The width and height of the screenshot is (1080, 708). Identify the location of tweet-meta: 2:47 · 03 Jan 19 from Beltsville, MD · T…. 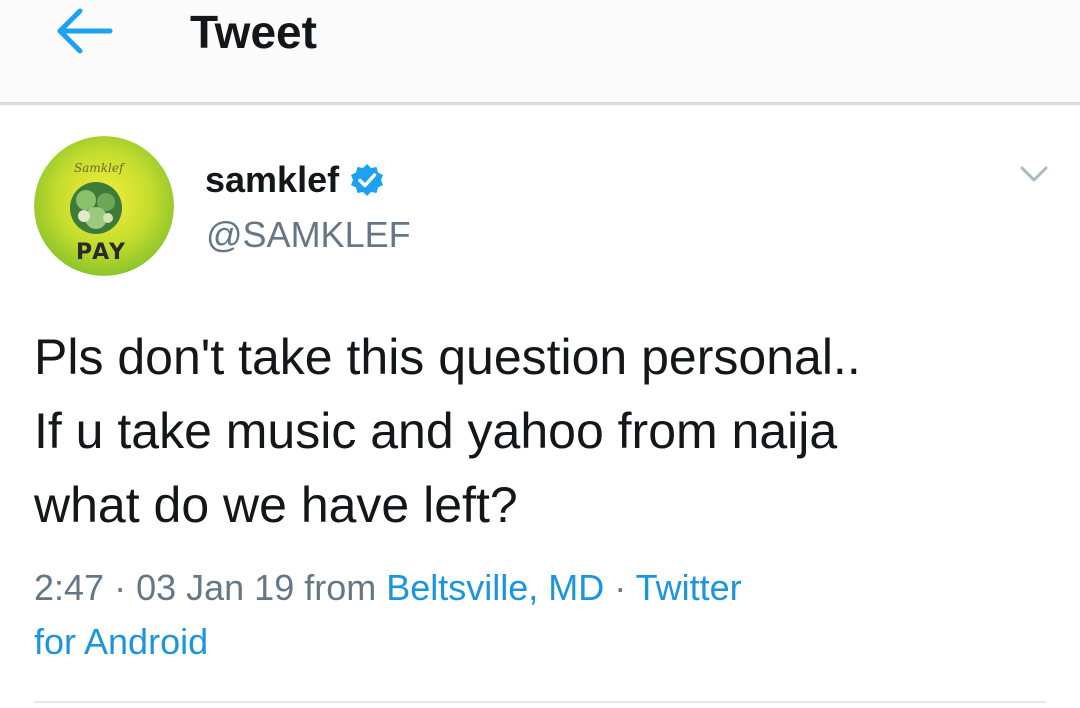
(544, 615).